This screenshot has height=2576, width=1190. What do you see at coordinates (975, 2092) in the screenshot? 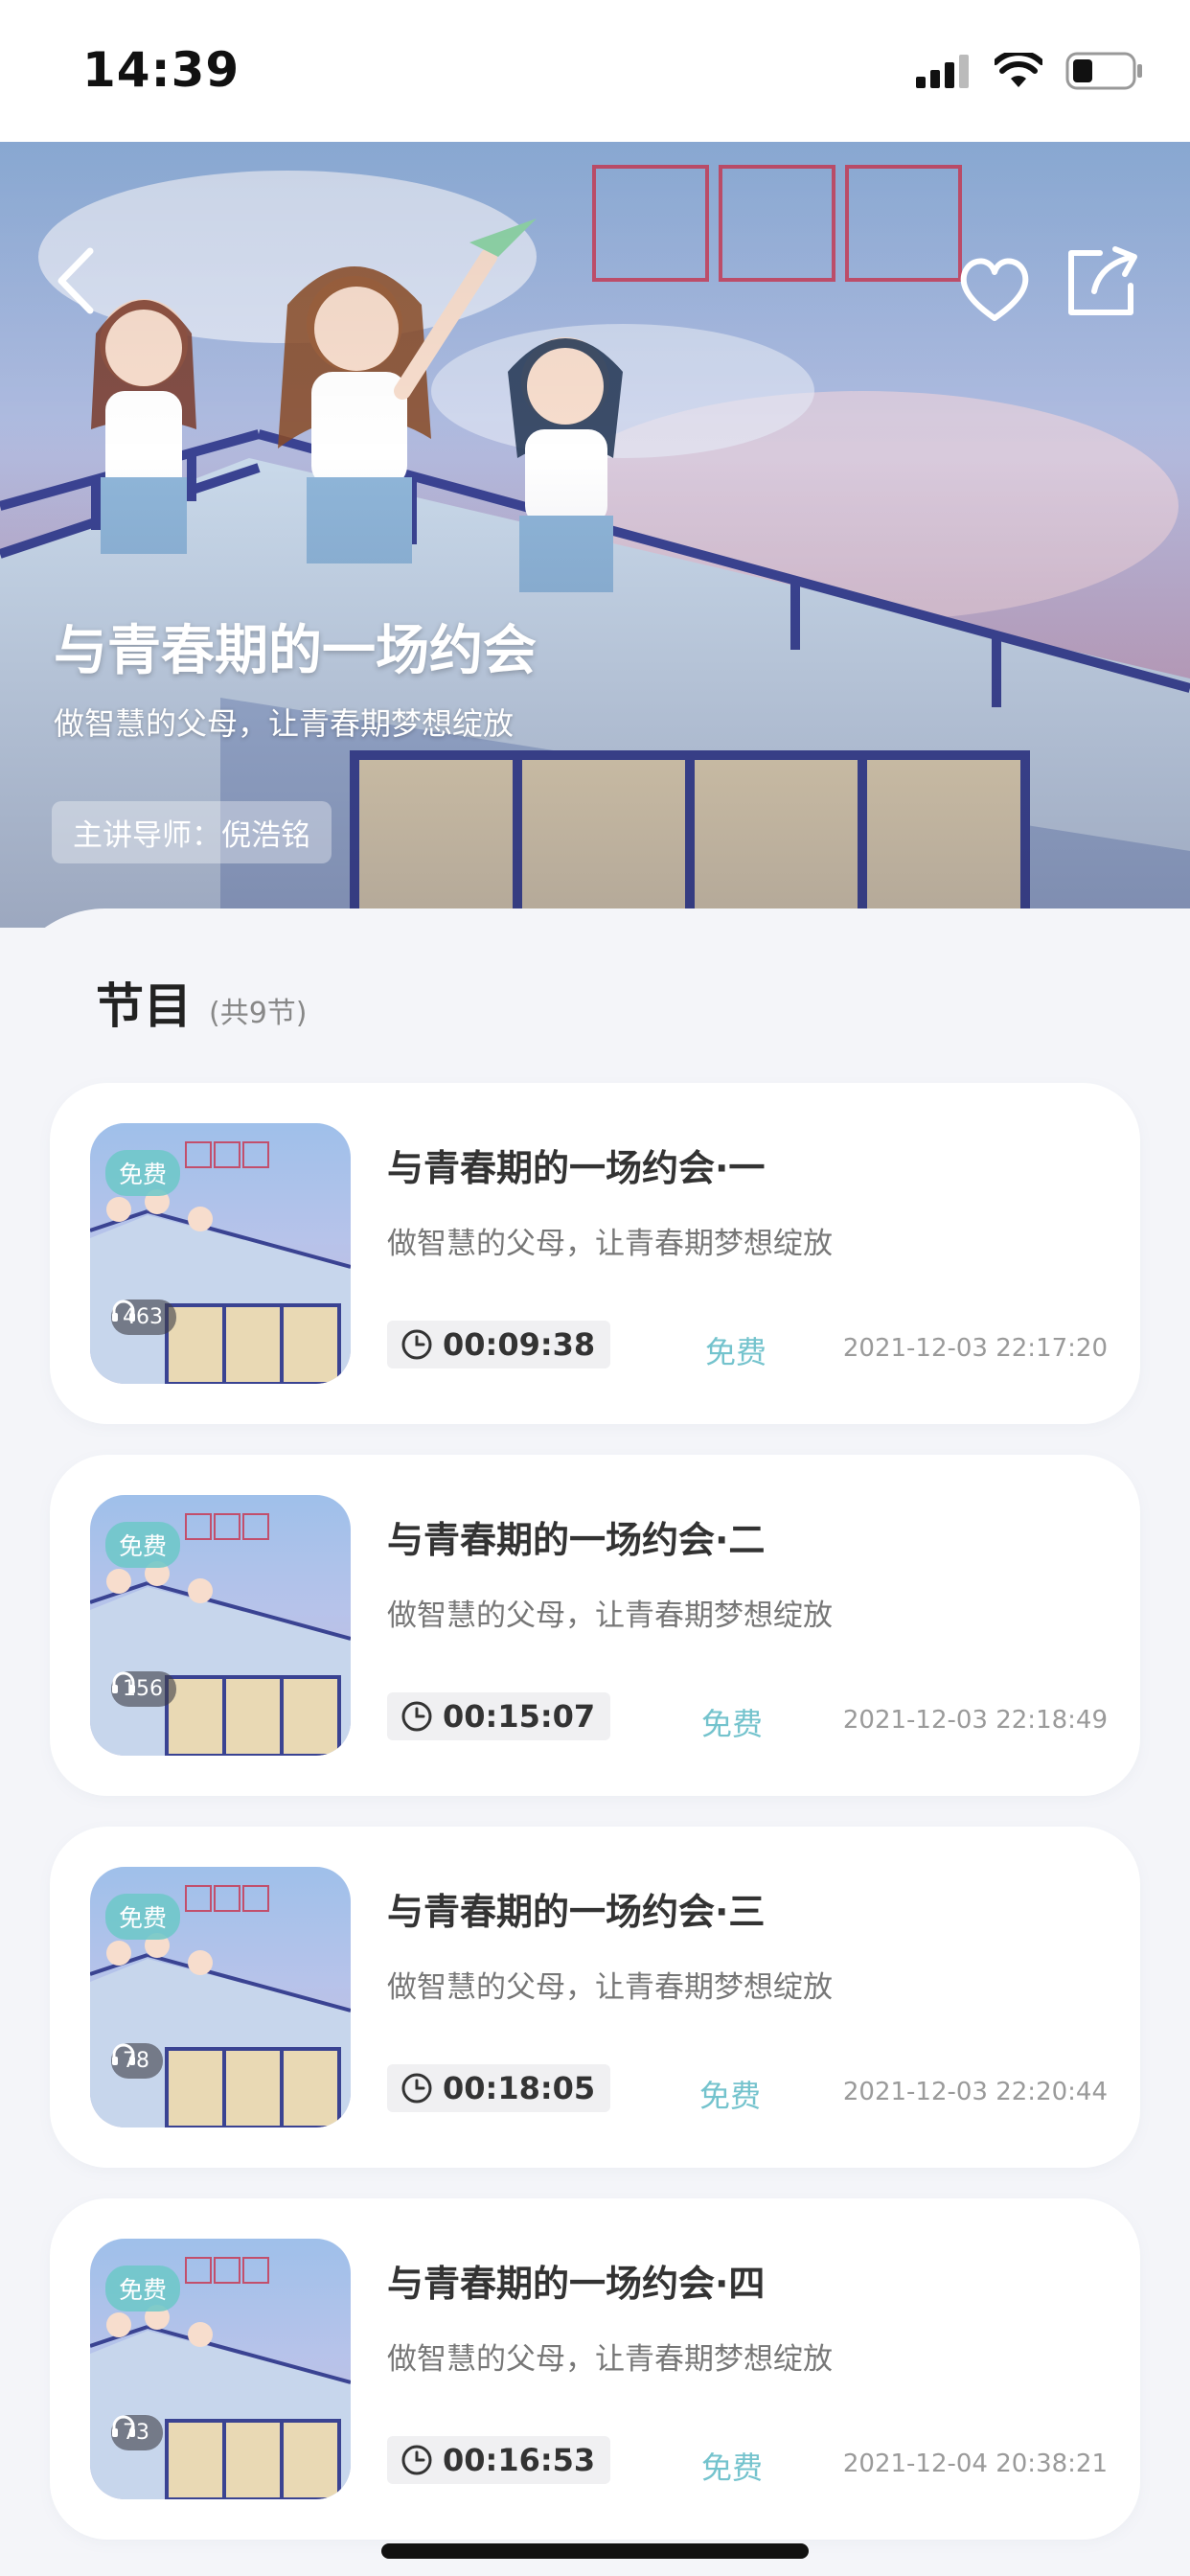
I see `episode-date: 2021-12-03 22:20:44` at bounding box center [975, 2092].